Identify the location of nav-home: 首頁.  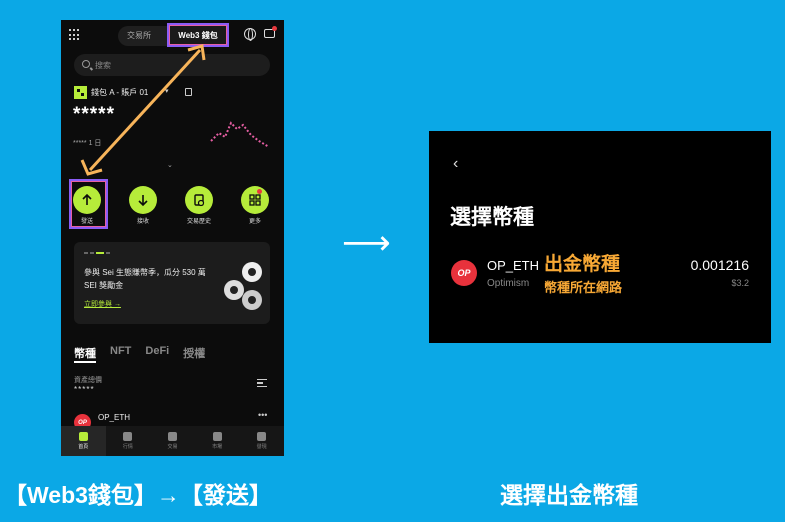
(83, 441).